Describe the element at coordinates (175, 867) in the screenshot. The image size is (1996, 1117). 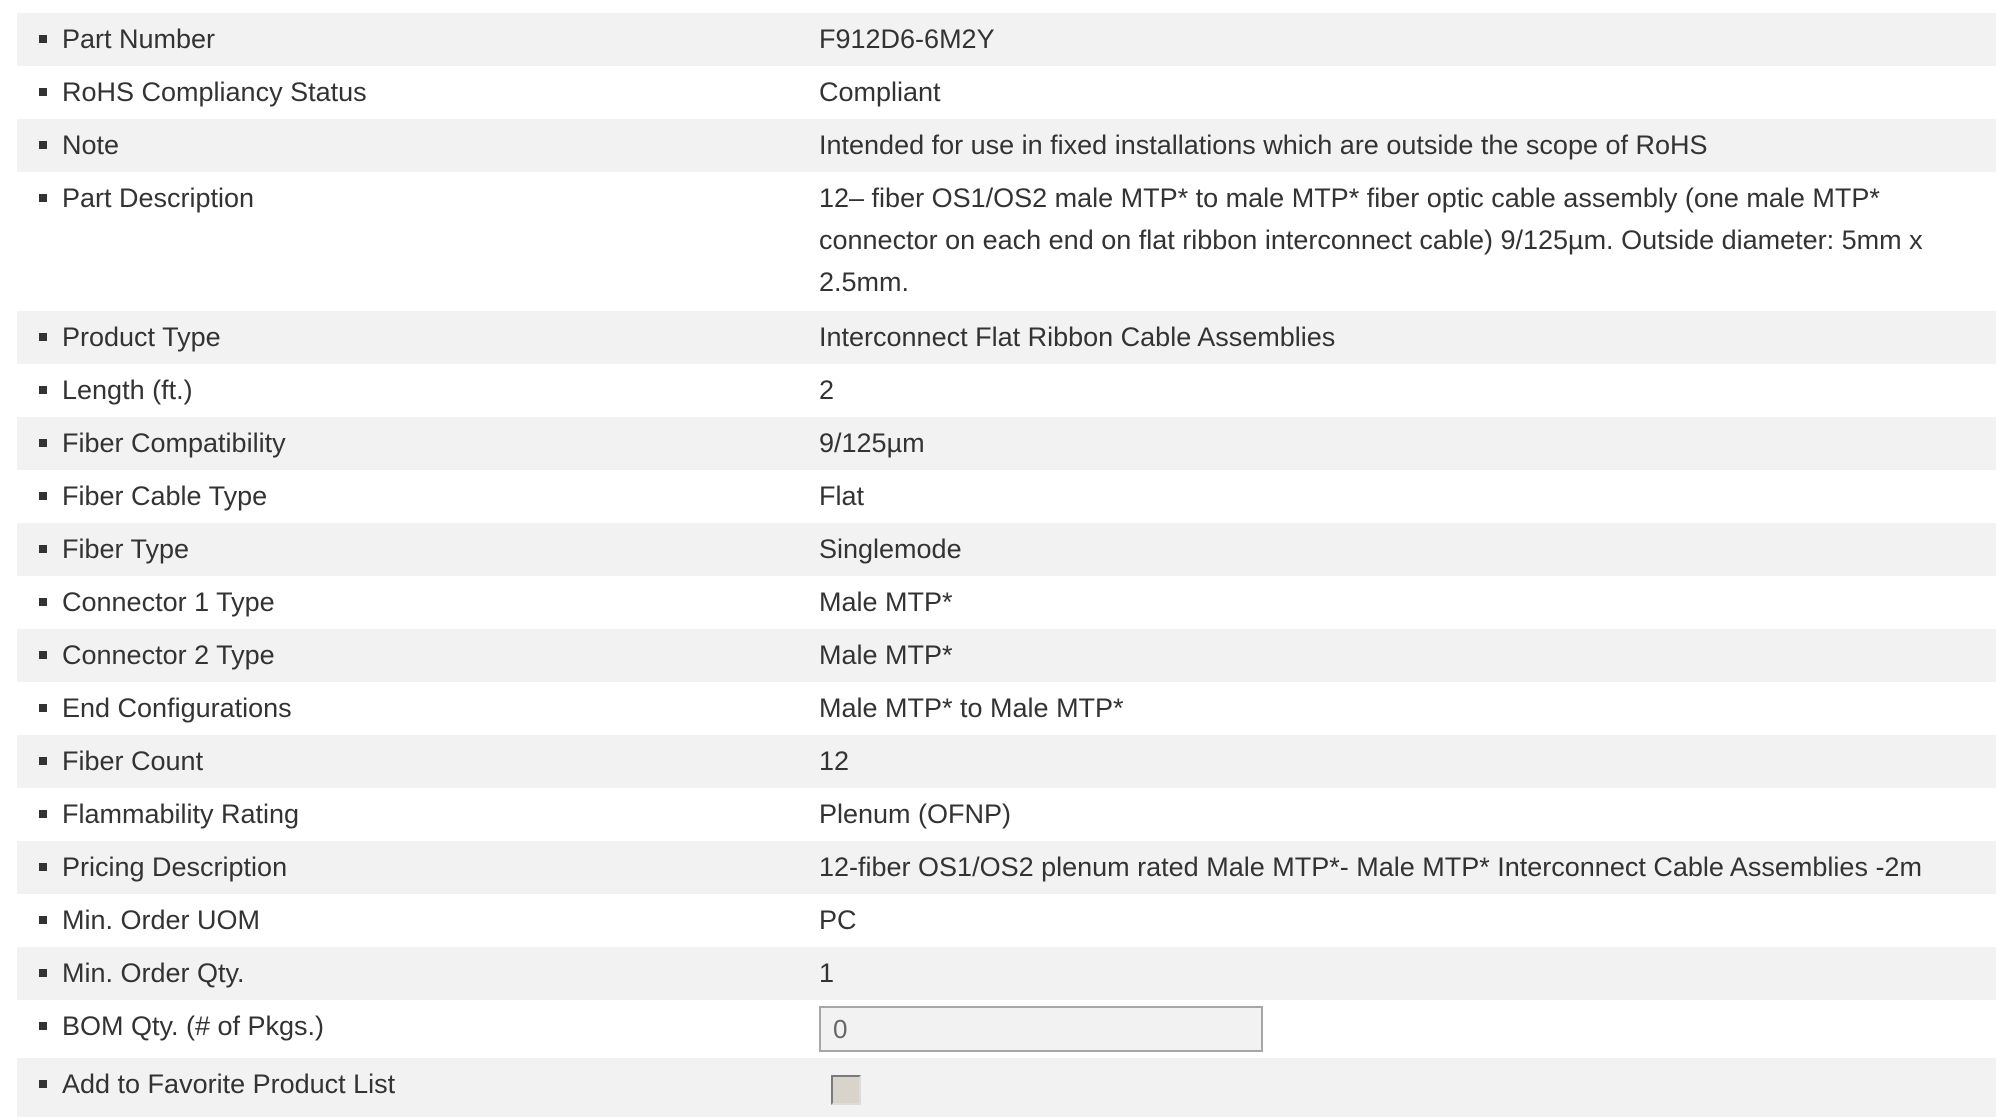
I see `spec-label: Pricing Description` at that location.